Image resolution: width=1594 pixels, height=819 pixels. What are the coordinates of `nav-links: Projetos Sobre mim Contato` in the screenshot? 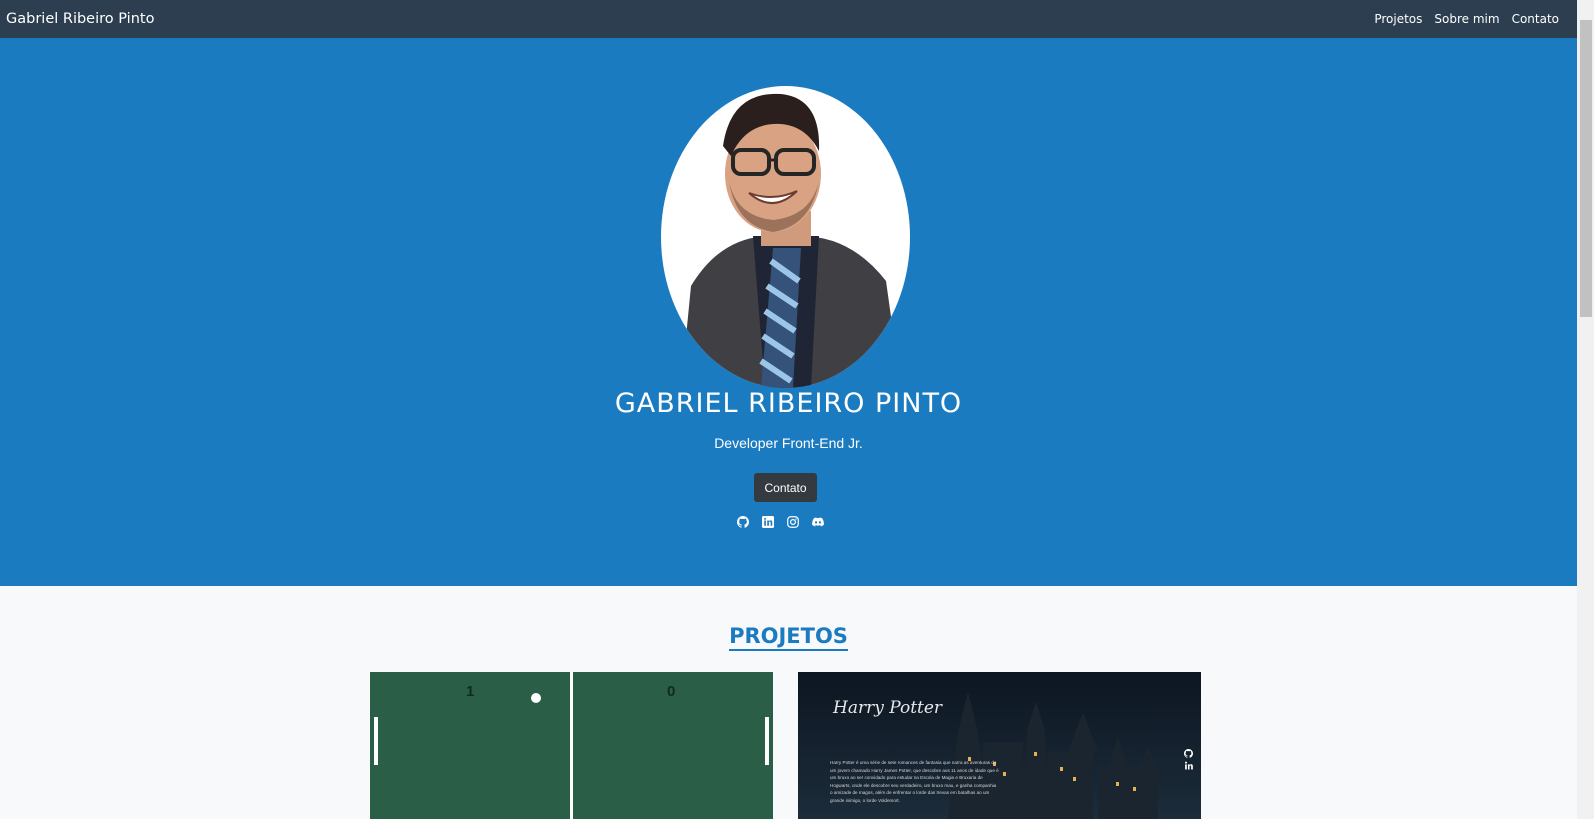 It's located at (1466, 19).